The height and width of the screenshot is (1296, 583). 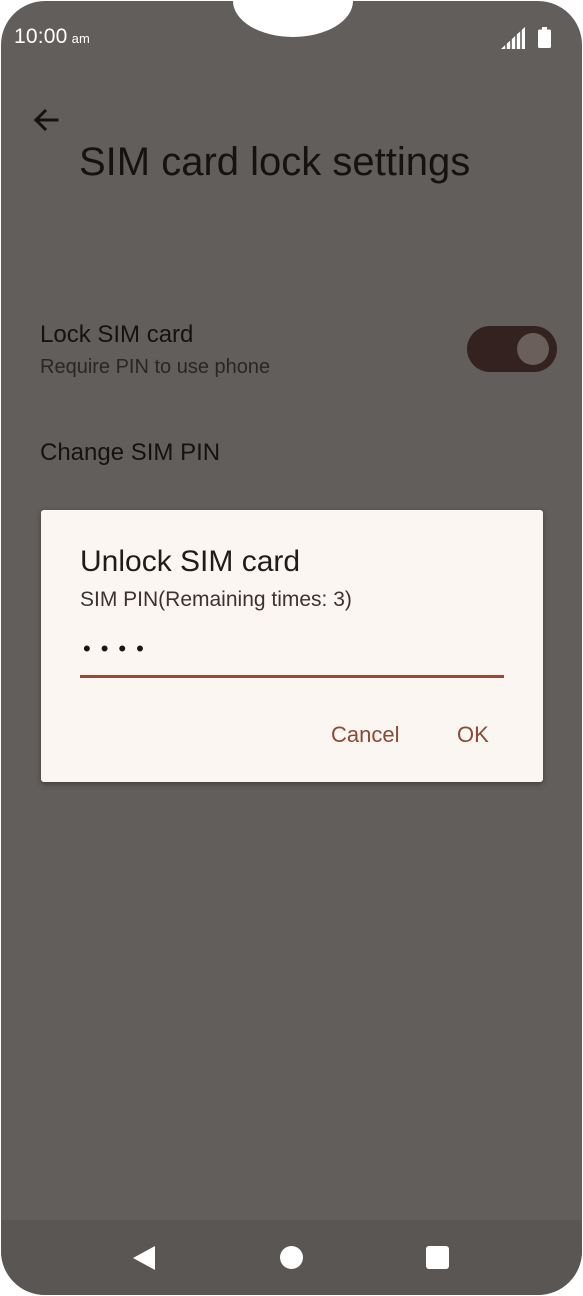 I want to click on toggle-thumb, so click(x=533, y=349).